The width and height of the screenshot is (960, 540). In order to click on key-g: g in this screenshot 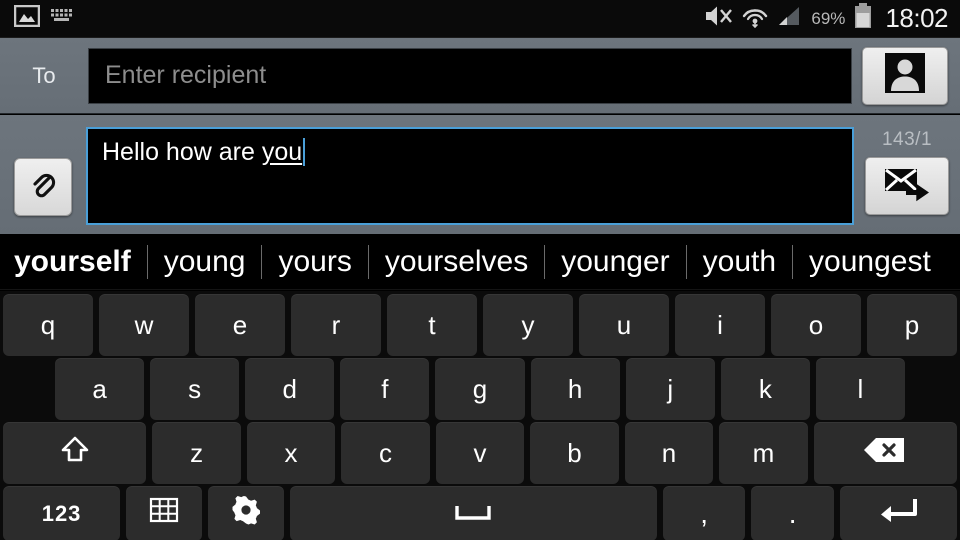, I will do `click(480, 389)`.